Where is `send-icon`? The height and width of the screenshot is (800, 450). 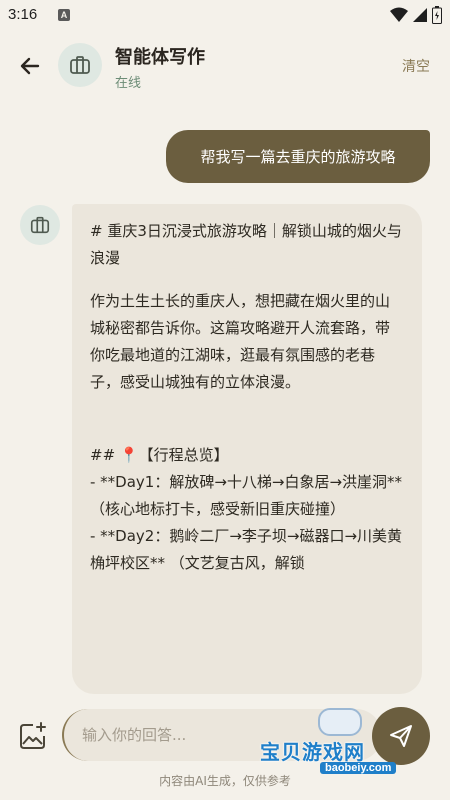
send-icon is located at coordinates (401, 736).